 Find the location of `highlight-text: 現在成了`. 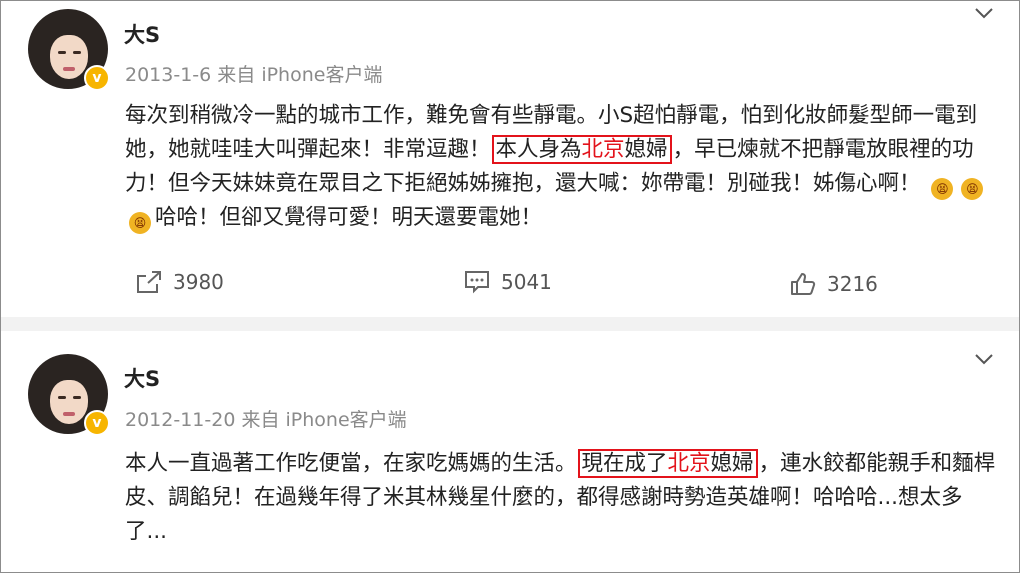

highlight-text: 現在成了 is located at coordinates (624, 463).